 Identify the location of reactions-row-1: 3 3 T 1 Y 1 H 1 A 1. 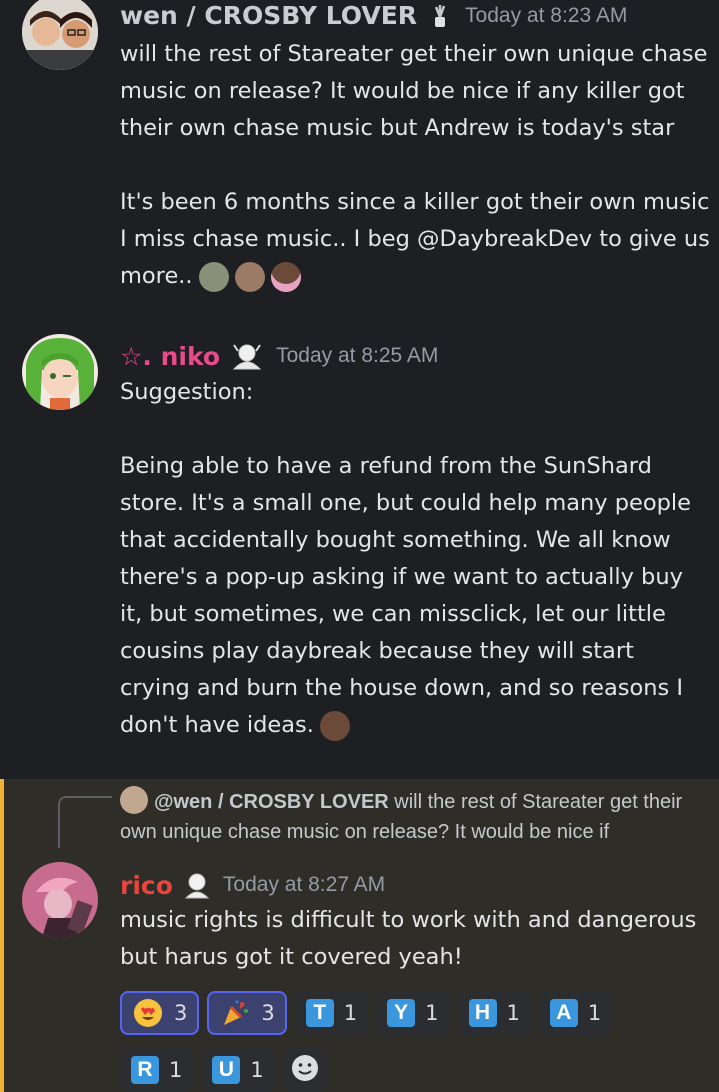
(366, 1013).